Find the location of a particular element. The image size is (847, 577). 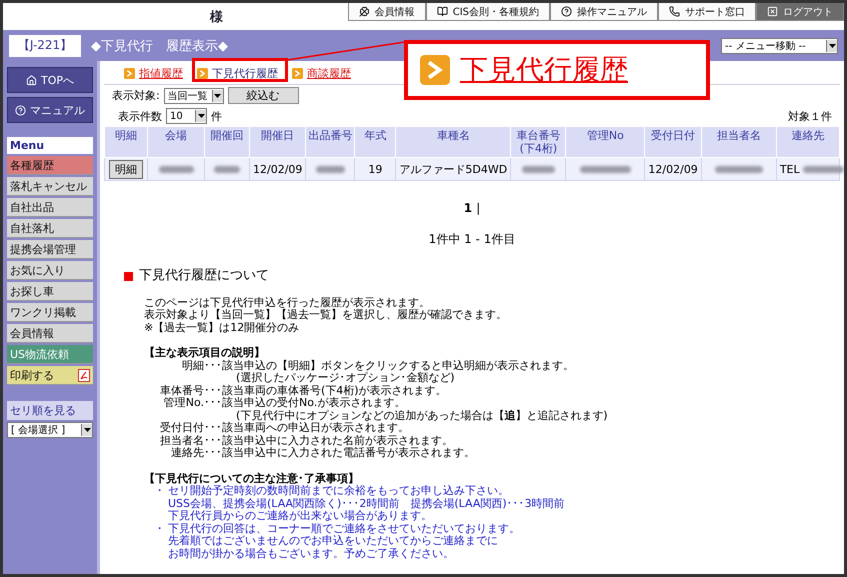

column-header: 開催日 is located at coordinates (278, 142).